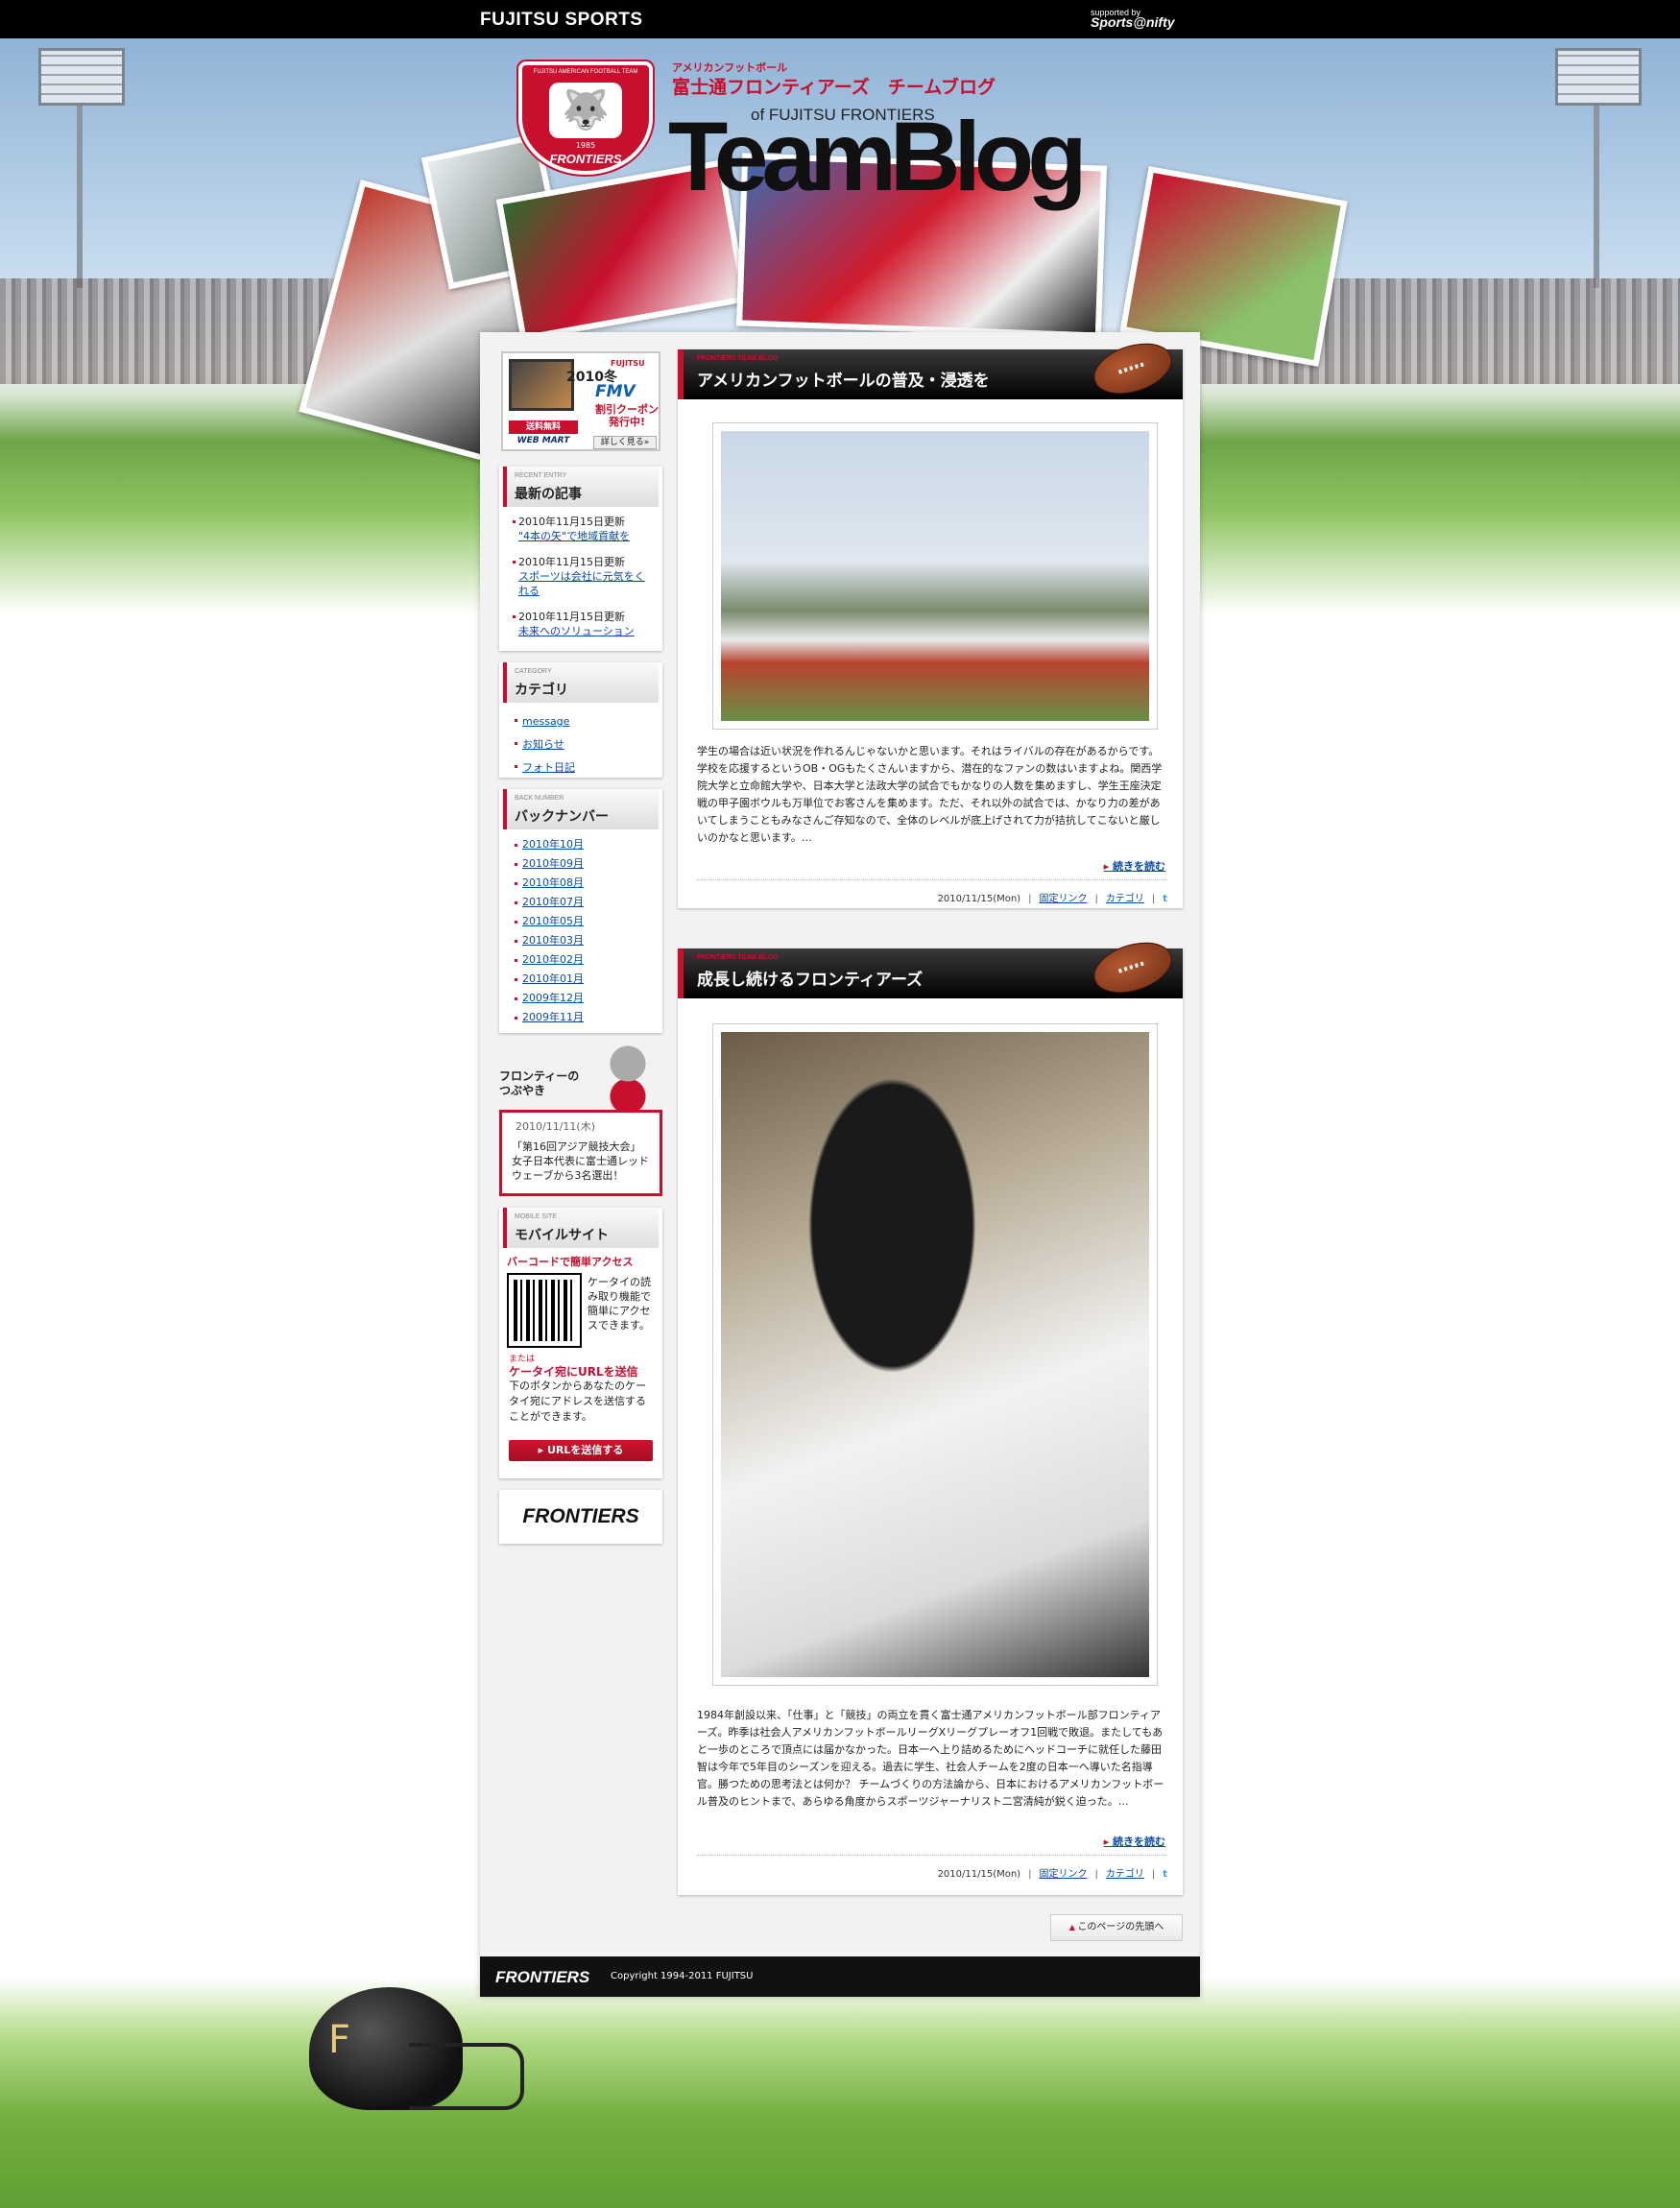  I want to click on backnumber-item: 2010年03月, so click(581, 941).